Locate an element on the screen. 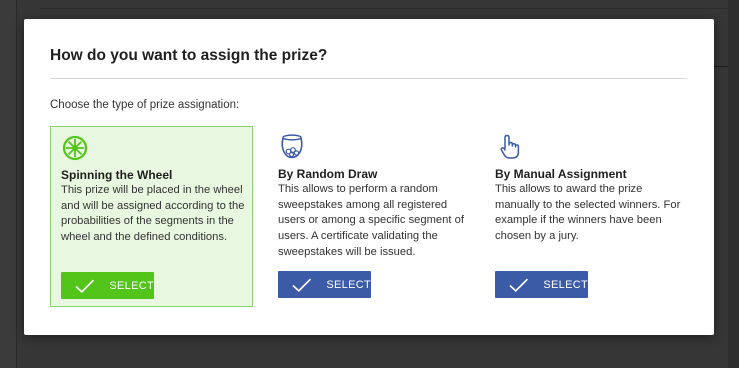  dialog-title: How do you want to assign the prize? is located at coordinates (189, 55).